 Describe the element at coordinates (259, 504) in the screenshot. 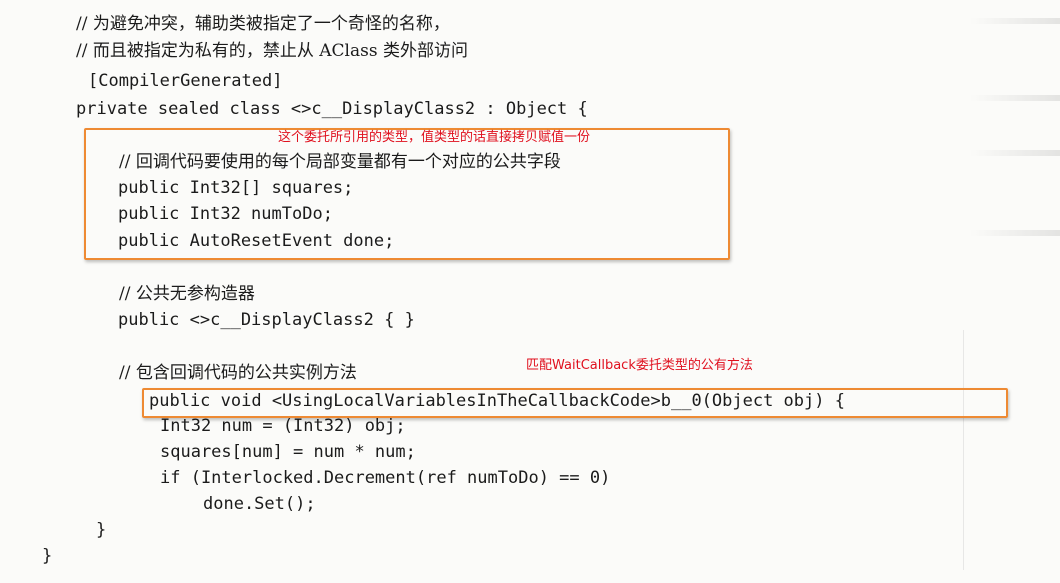

I see `statement-set-line: done.Set();` at that location.